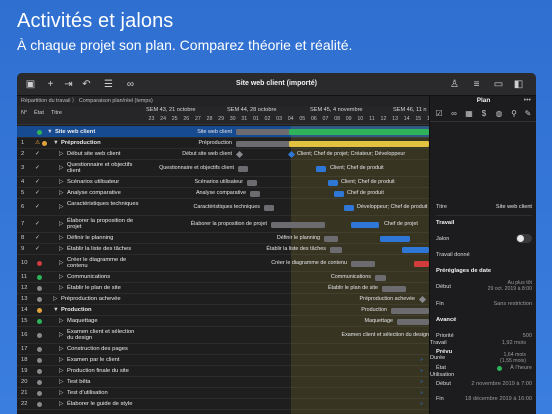  What do you see at coordinates (104, 263) in the screenshot?
I see `task-title: Créer le diagramme de contenu` at bounding box center [104, 263].